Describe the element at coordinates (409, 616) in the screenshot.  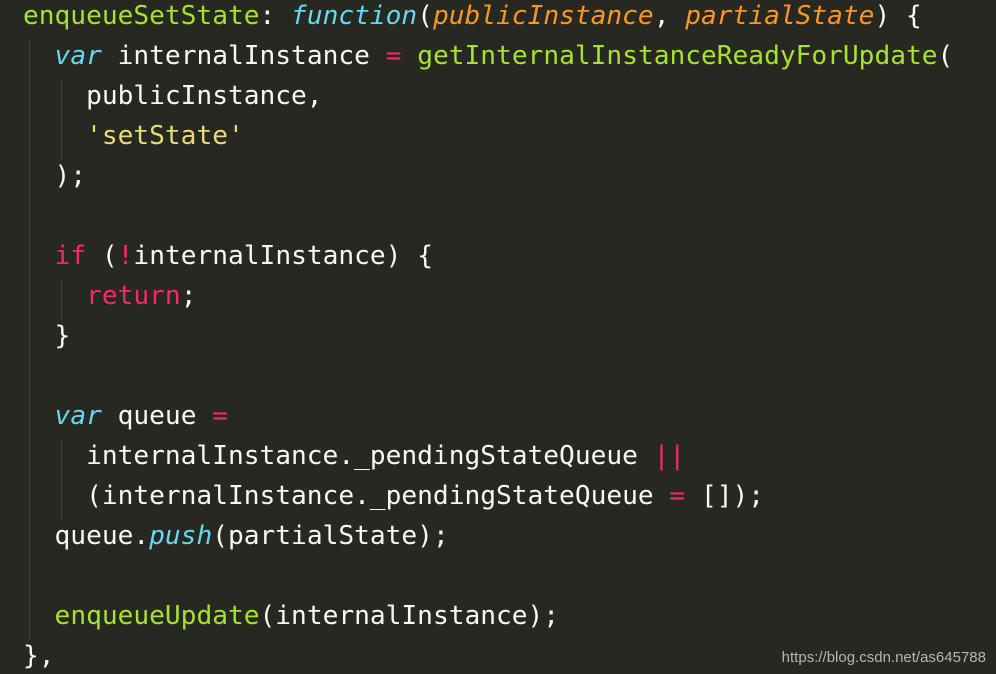
I see `code-token-plain: (internalInstance);` at that location.